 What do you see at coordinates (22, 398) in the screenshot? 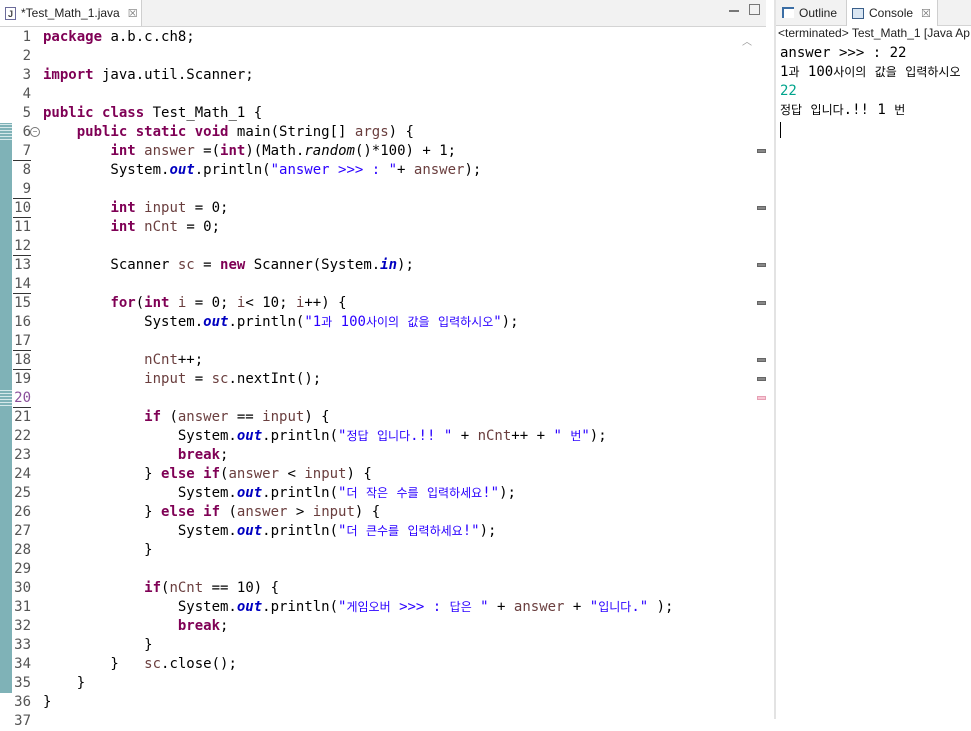
I see `line-number: 20` at bounding box center [22, 398].